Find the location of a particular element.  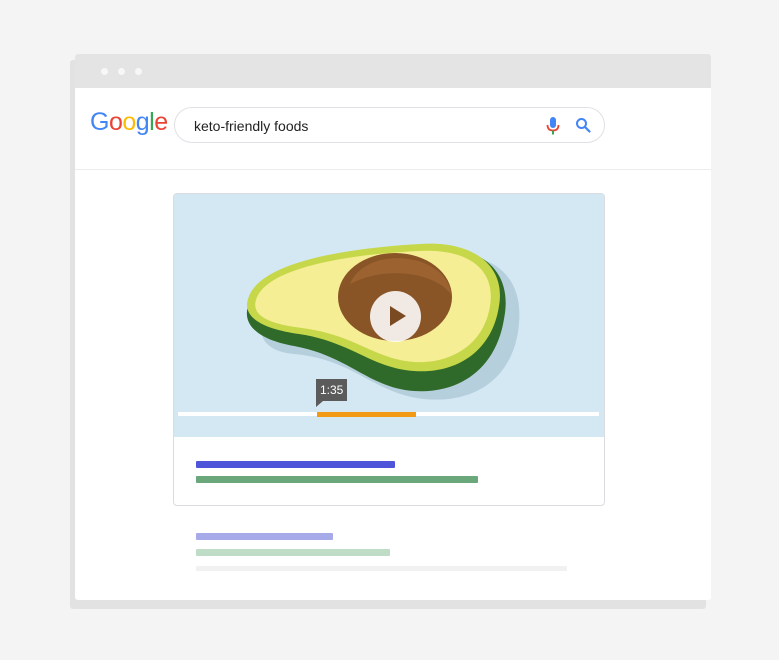

second-result-url-placeholder is located at coordinates (293, 552).